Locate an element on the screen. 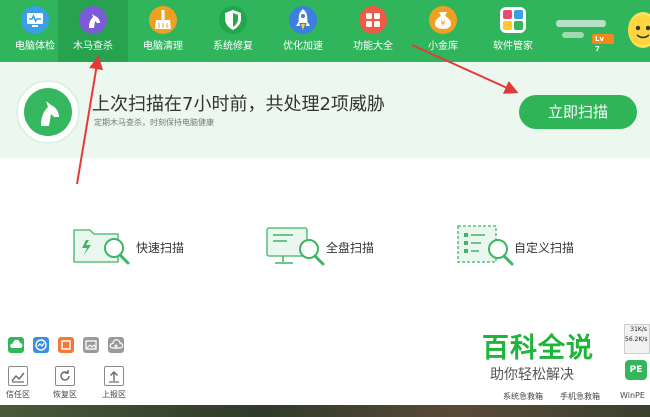 The height and width of the screenshot is (417, 650). nav-item-label: 系统修复 is located at coordinates (233, 46).